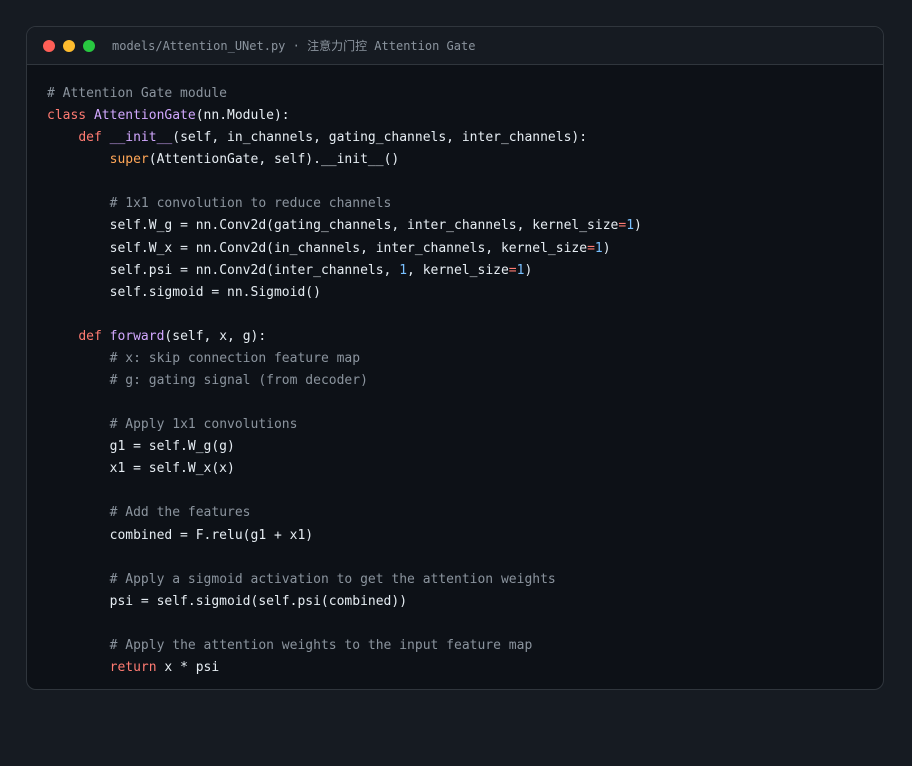 Image resolution: width=912 pixels, height=766 pixels. Describe the element at coordinates (144, 116) in the screenshot. I see `code-token-function: AttentionGate` at that location.